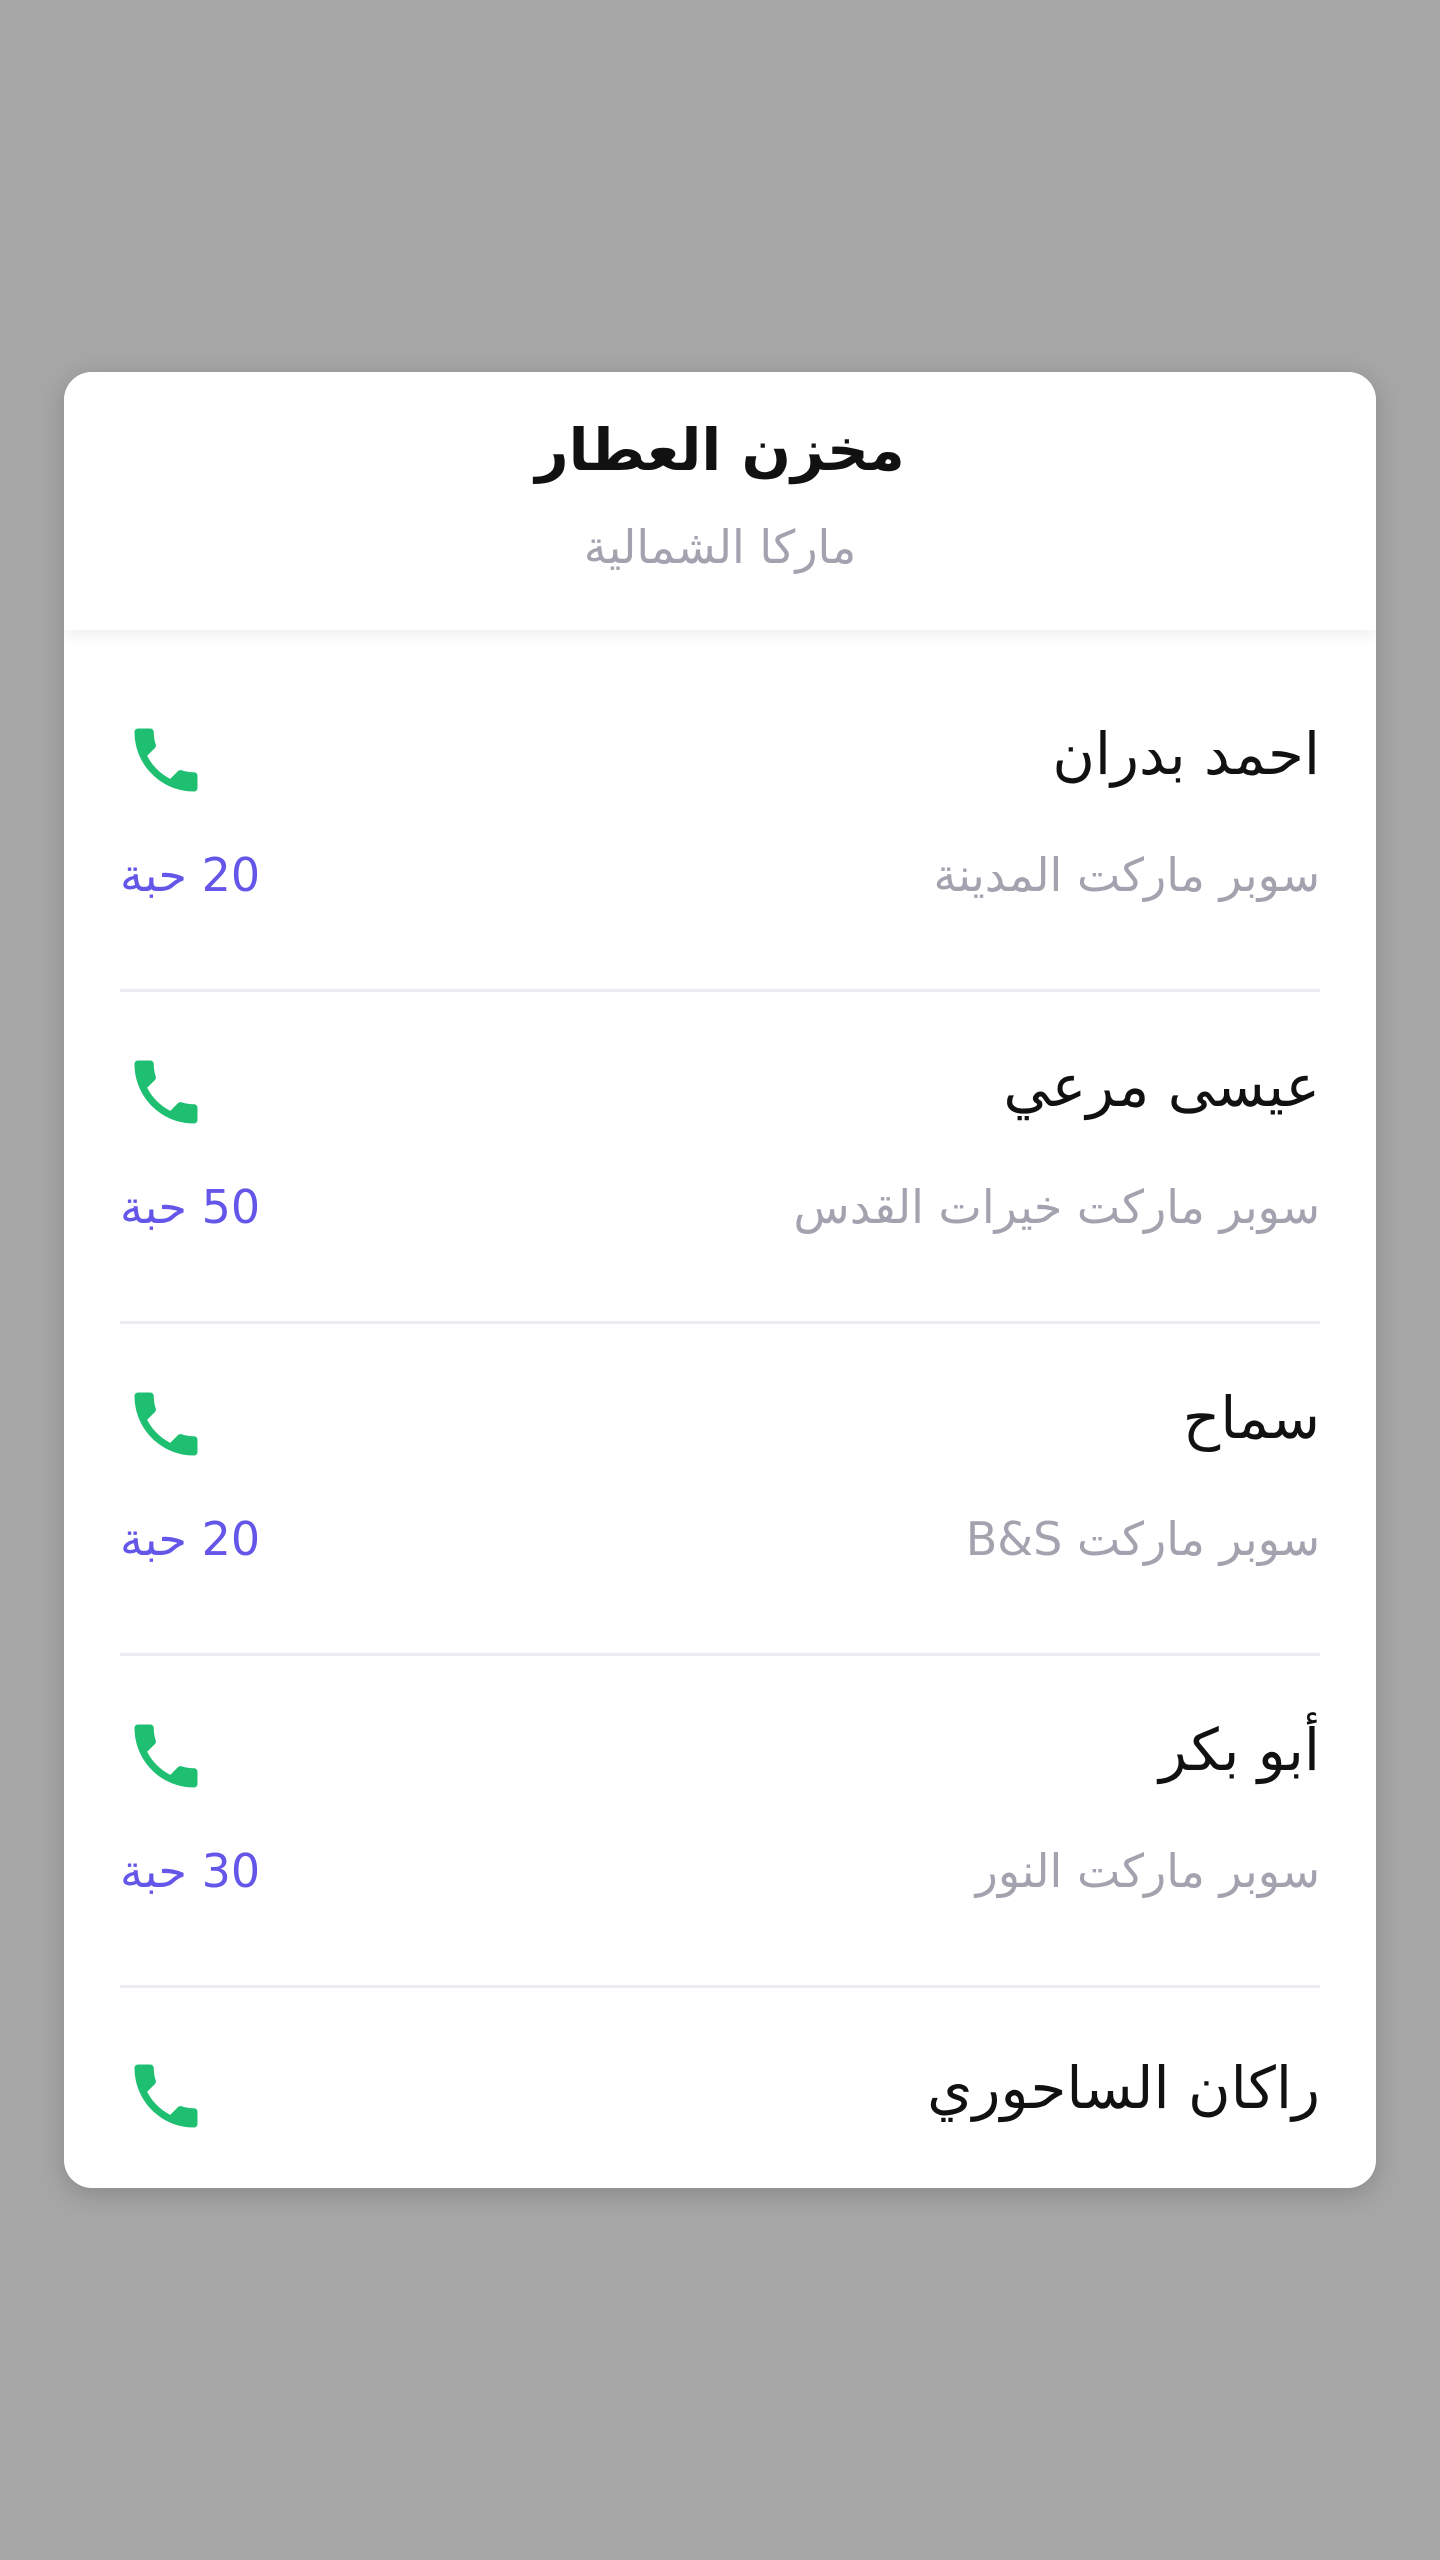 Image resolution: width=1440 pixels, height=2560 pixels. I want to click on store-name: سوبر ماركت المدينة, so click(1126, 875).